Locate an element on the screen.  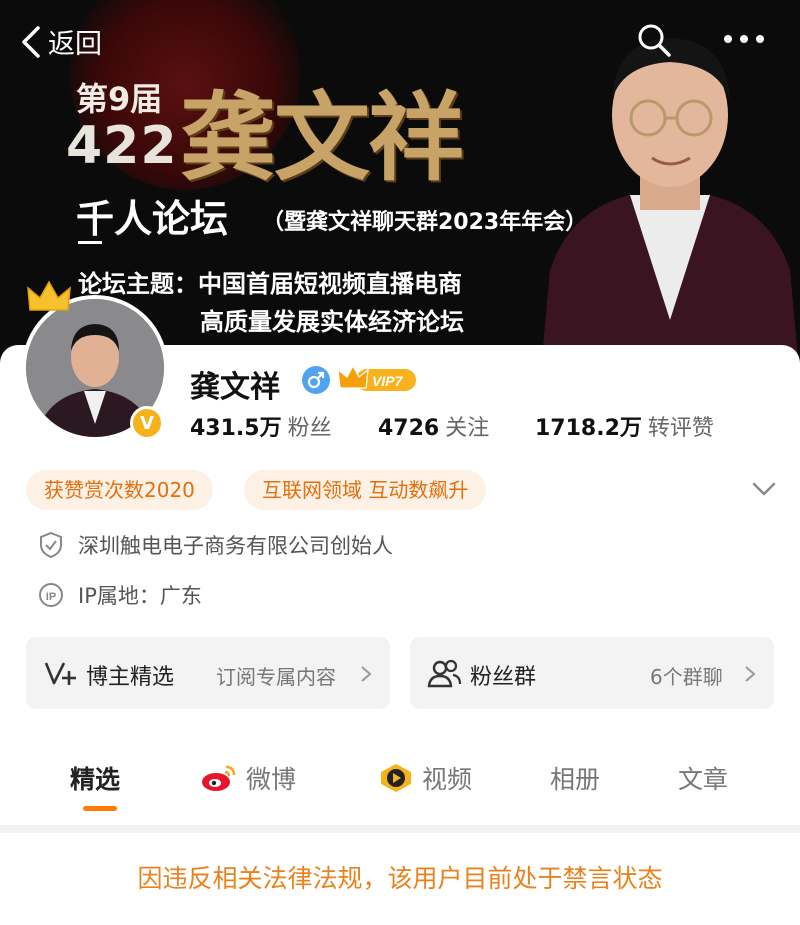
banner-forum-title: 千人论坛 is located at coordinates (152, 219).